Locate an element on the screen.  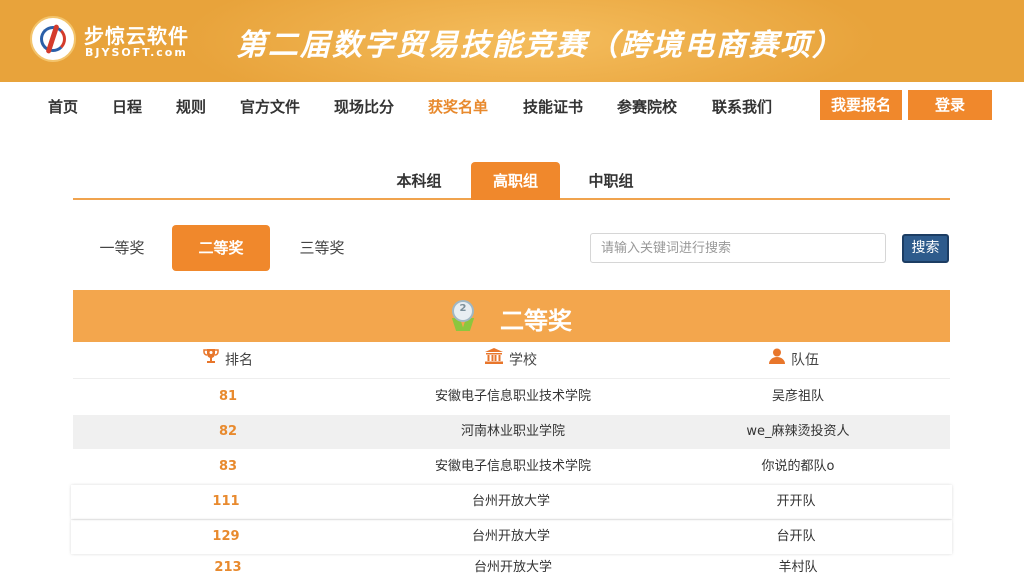
team-cell: 你说的都队o is located at coordinates (798, 466).